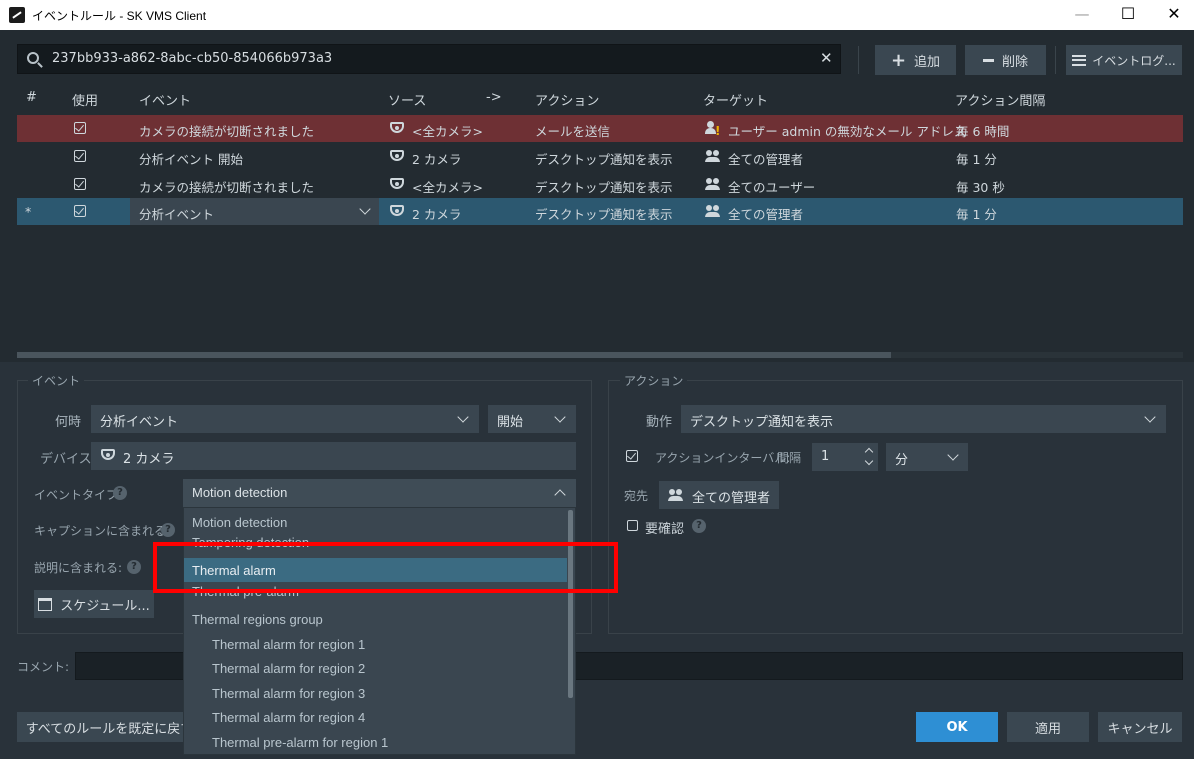 This screenshot has height=759, width=1194. What do you see at coordinates (43, 667) in the screenshot?
I see `comment-label: コメント:` at bounding box center [43, 667].